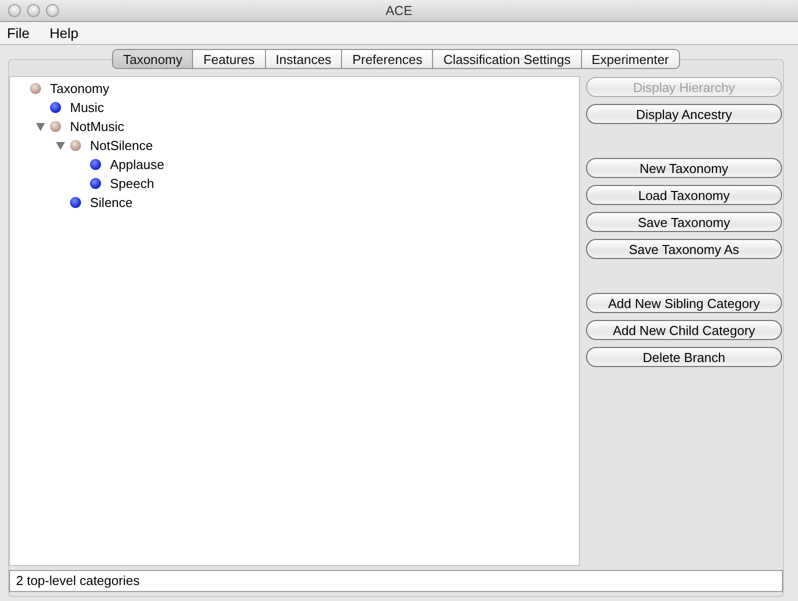  What do you see at coordinates (684, 195) in the screenshot?
I see `action-button: Load Taxonomy` at bounding box center [684, 195].